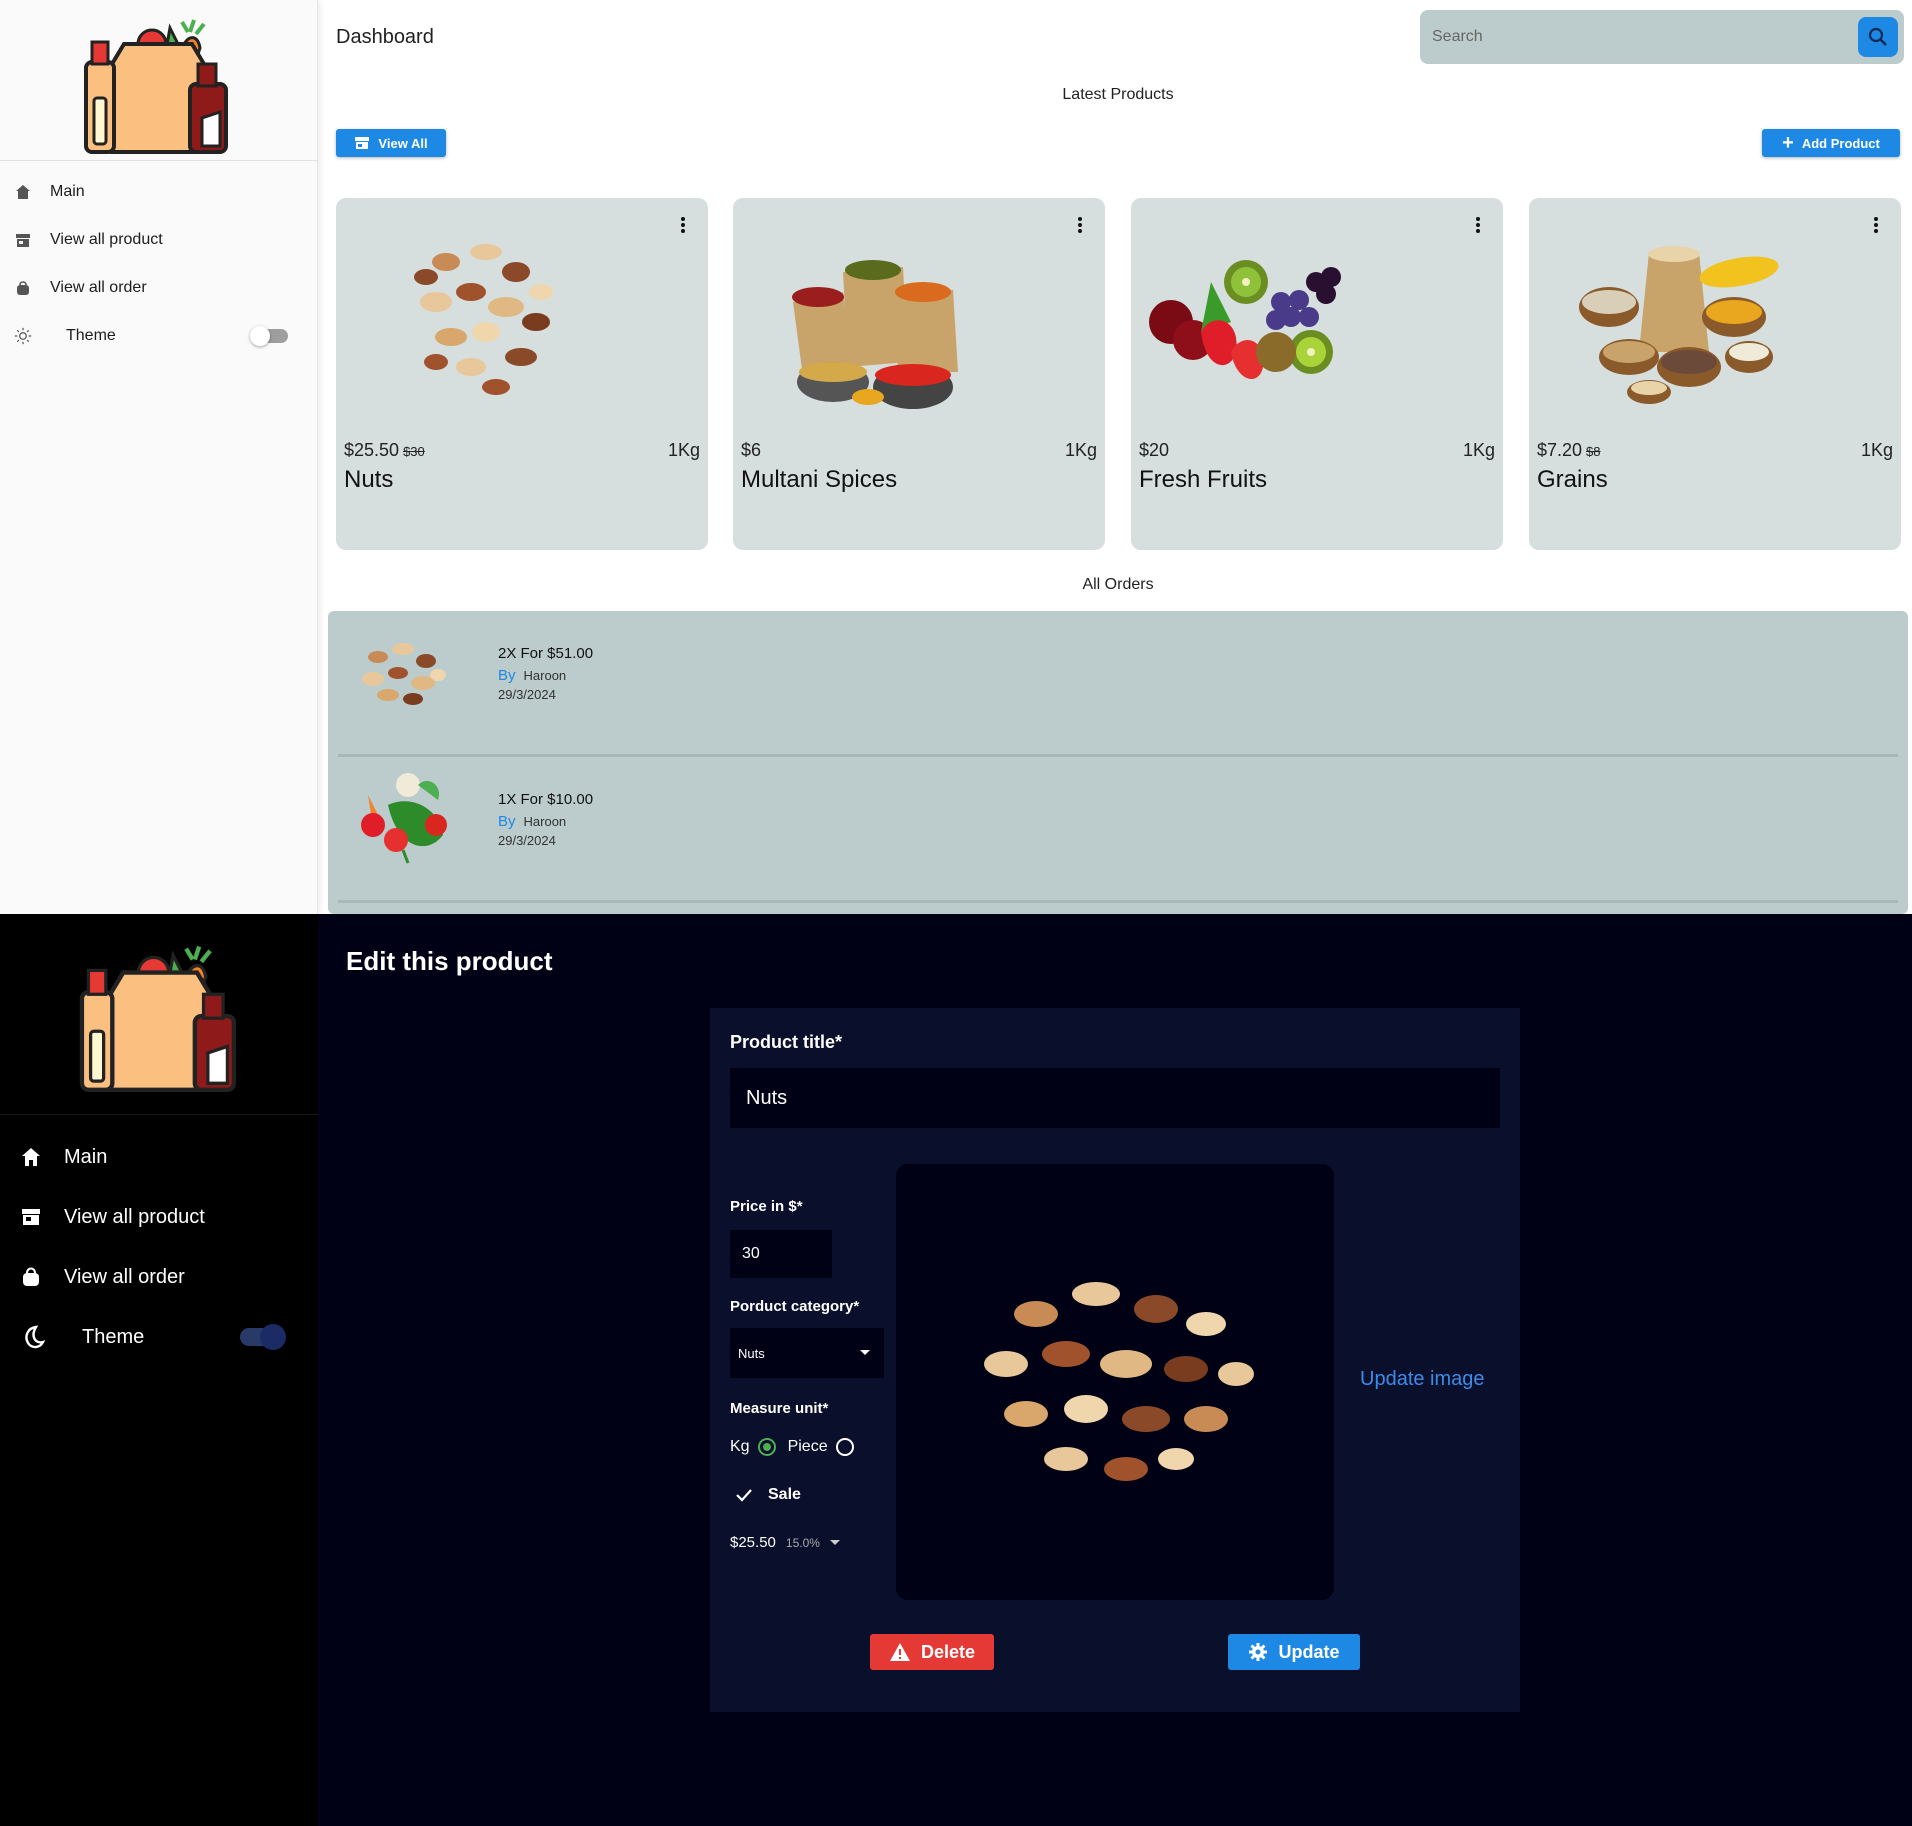 This screenshot has height=1826, width=1912. What do you see at coordinates (1118, 830) in the screenshot?
I see `order-row: 1X For $10.00 By Haroon 29/3/2024` at bounding box center [1118, 830].